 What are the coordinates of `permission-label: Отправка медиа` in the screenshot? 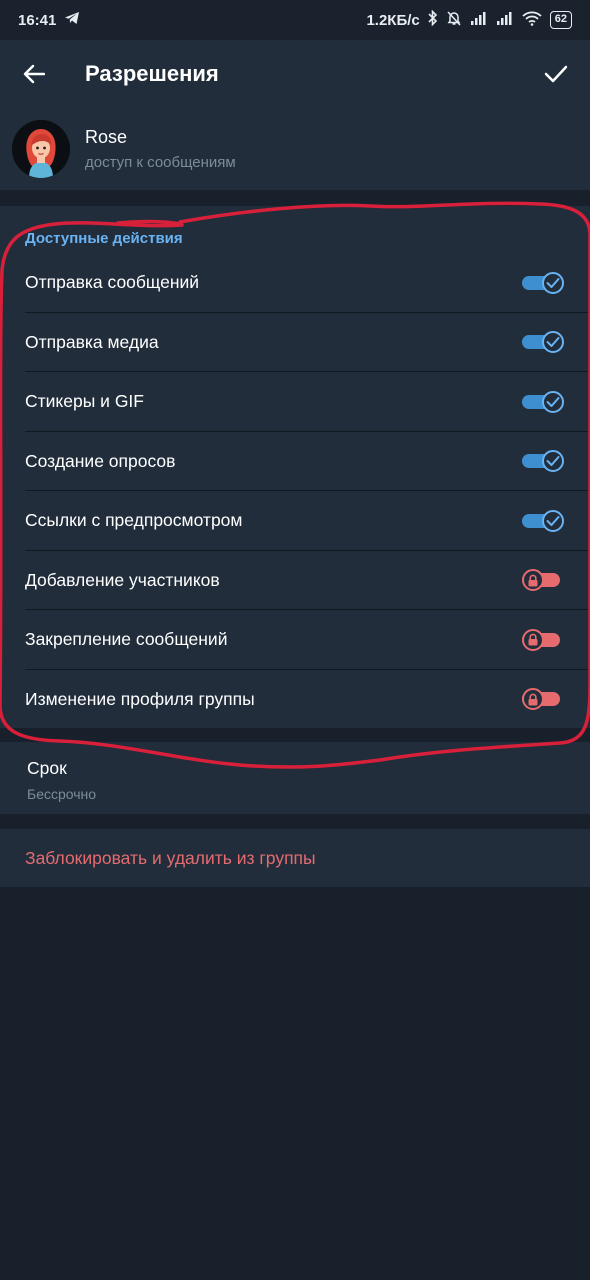 It's located at (92, 341).